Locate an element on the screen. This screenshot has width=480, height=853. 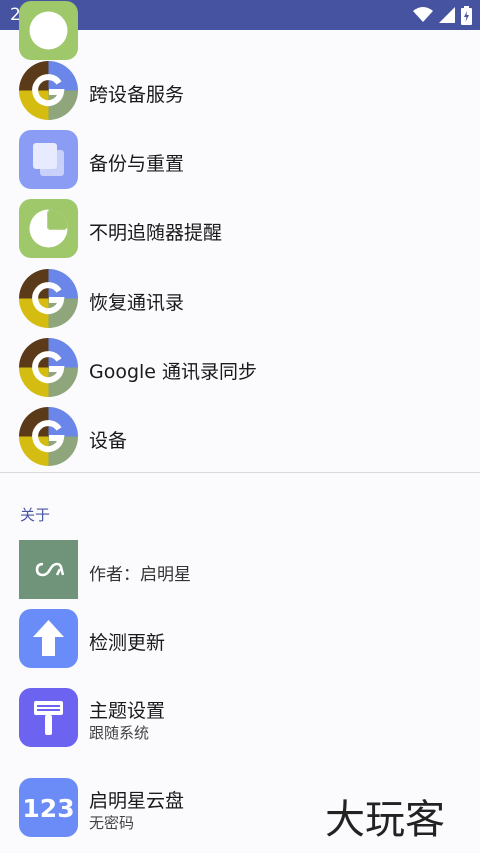
list-item-label: 恢复通讯录 is located at coordinates (137, 303).